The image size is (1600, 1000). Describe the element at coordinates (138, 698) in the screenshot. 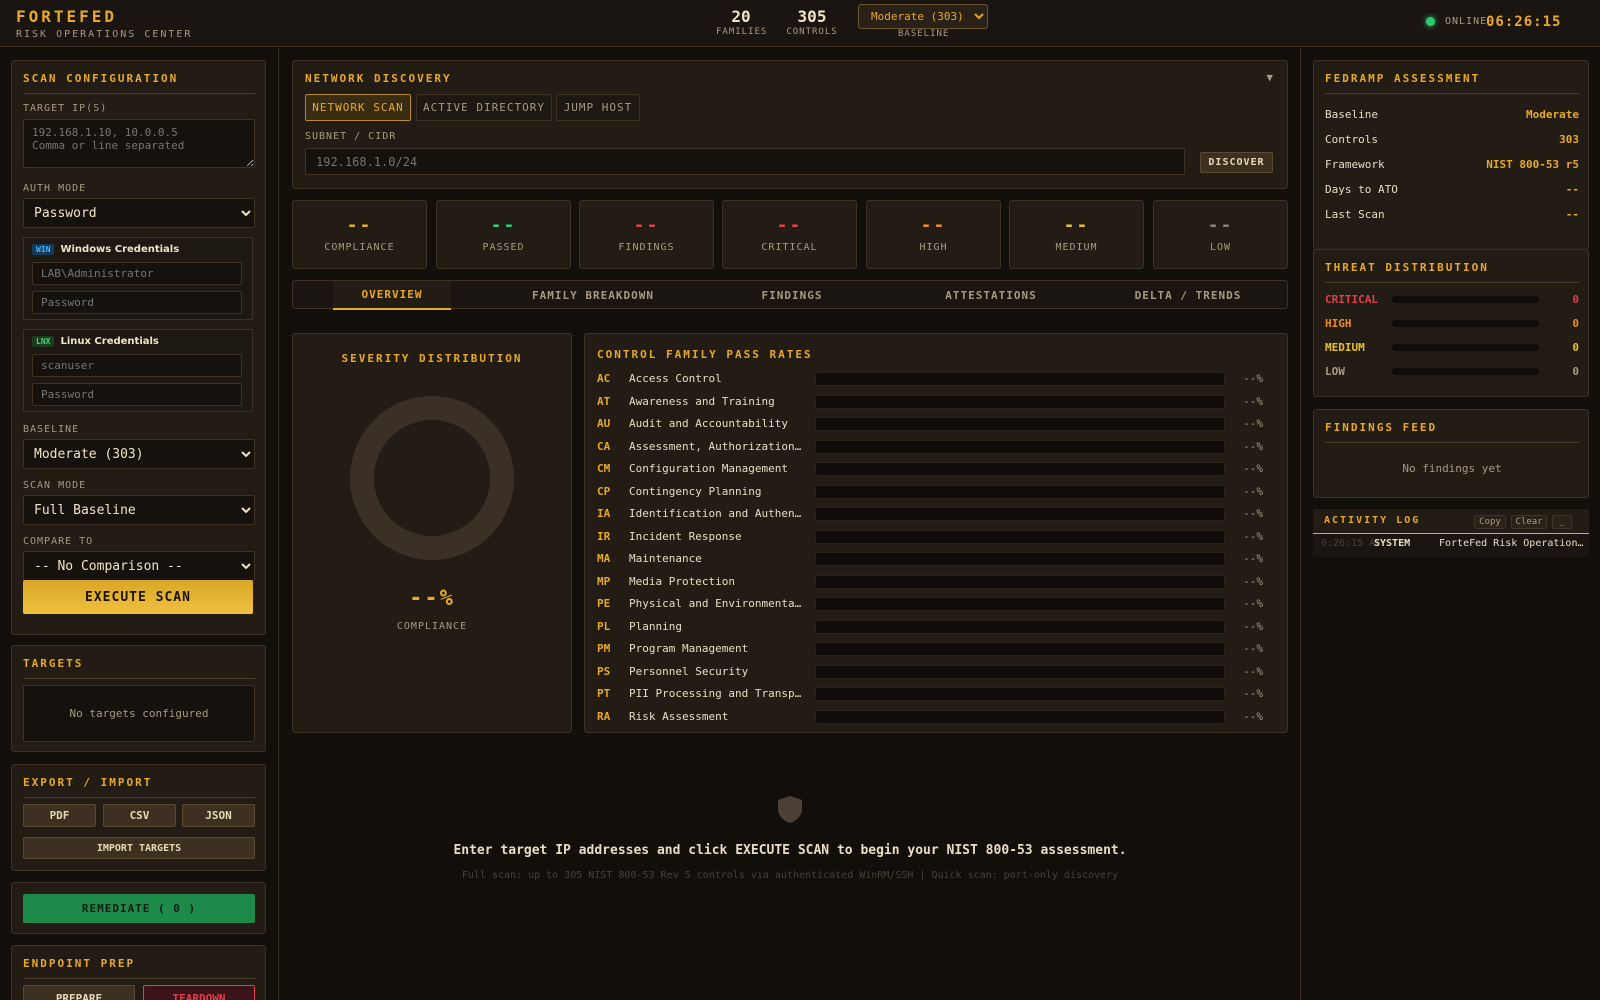

I see `targets-panel: TARGETS No targets configured` at that location.